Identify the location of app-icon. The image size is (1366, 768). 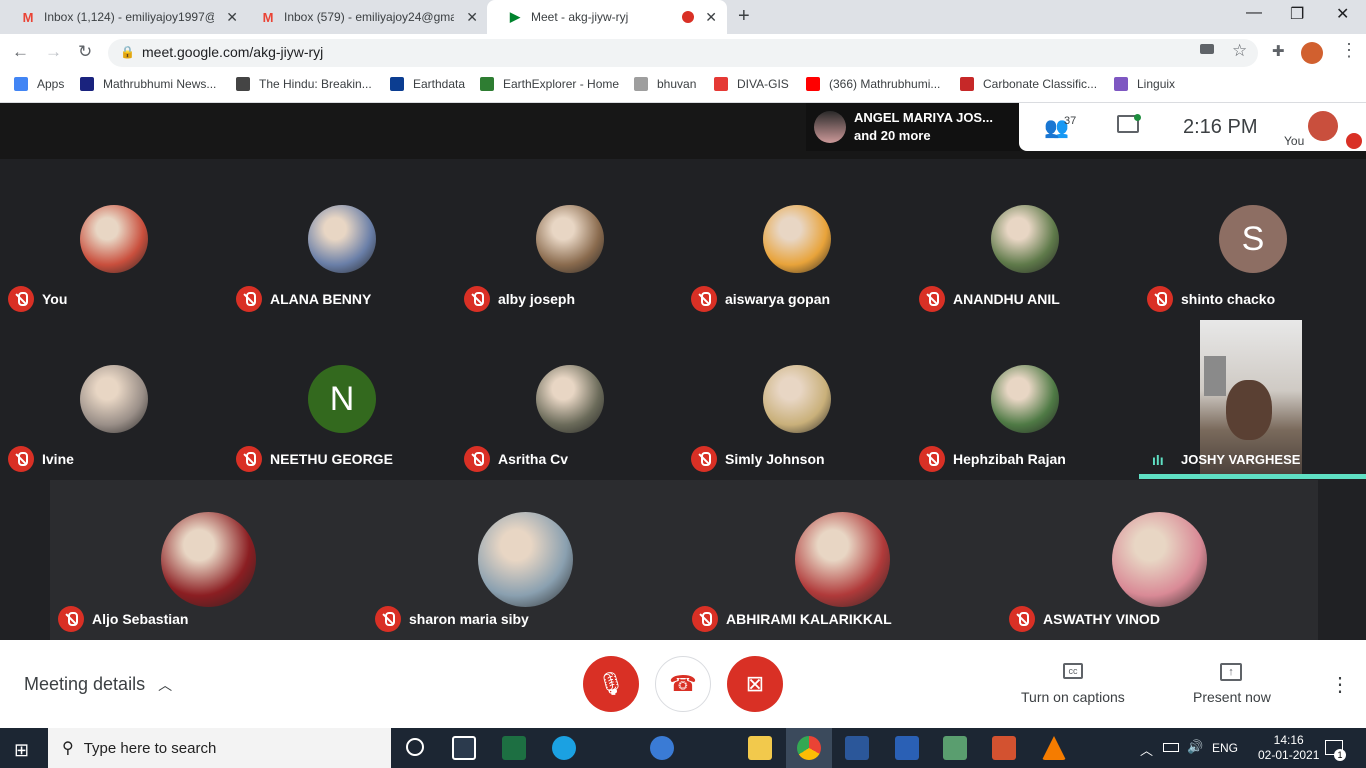
(907, 748).